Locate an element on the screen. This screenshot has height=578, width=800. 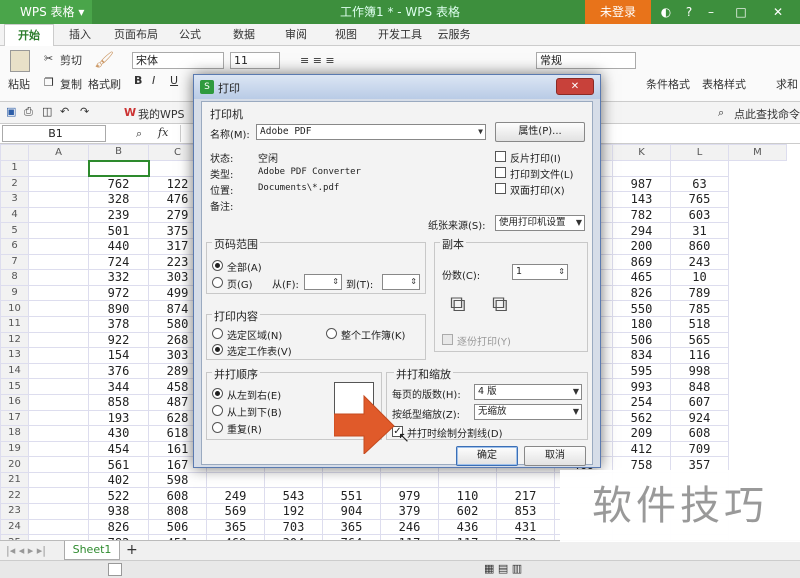
skin-icon: ◐ is located at coordinates (666, 12).